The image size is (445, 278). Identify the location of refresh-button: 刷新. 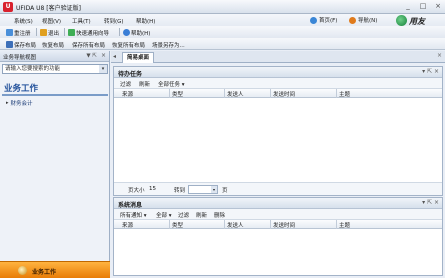
(144, 84).